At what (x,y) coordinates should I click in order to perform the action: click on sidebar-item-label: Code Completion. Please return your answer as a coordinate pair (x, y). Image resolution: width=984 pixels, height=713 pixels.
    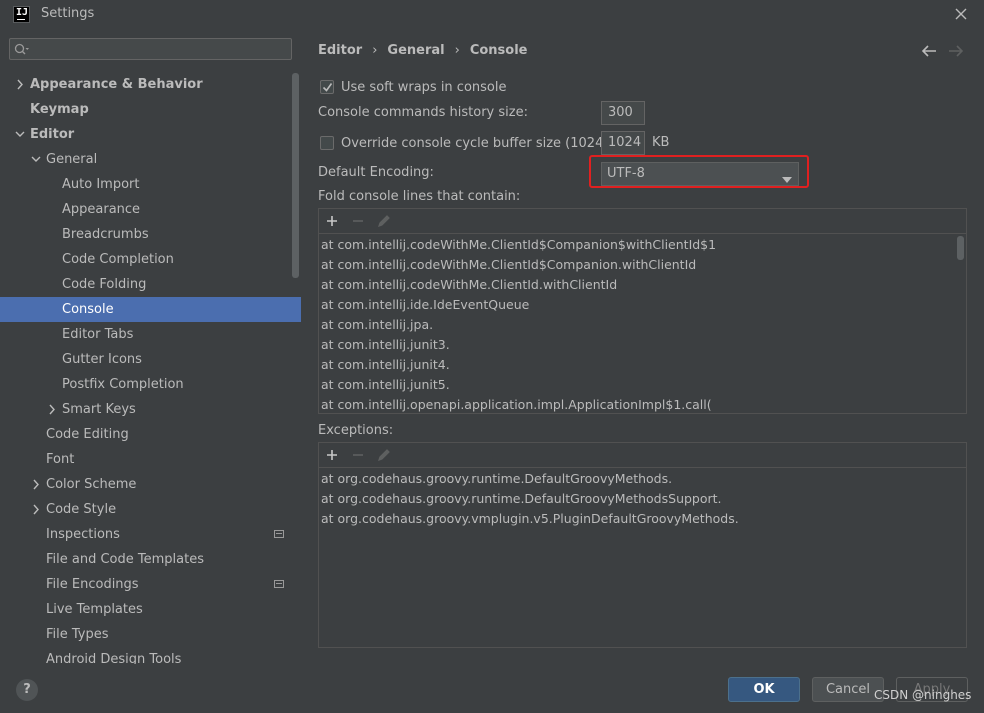
    Looking at the image, I should click on (118, 259).